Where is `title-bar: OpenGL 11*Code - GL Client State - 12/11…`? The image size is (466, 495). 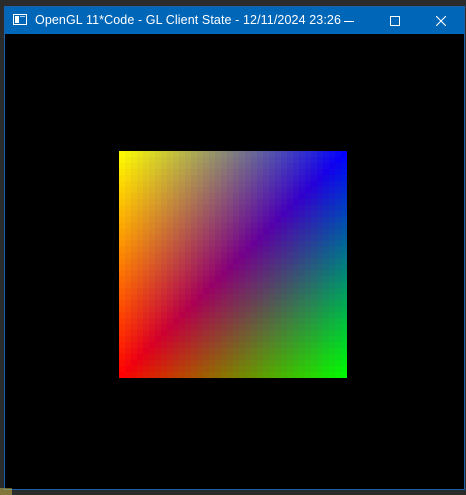
title-bar: OpenGL 11*Code - GL Client State - 12/11… is located at coordinates (234, 20).